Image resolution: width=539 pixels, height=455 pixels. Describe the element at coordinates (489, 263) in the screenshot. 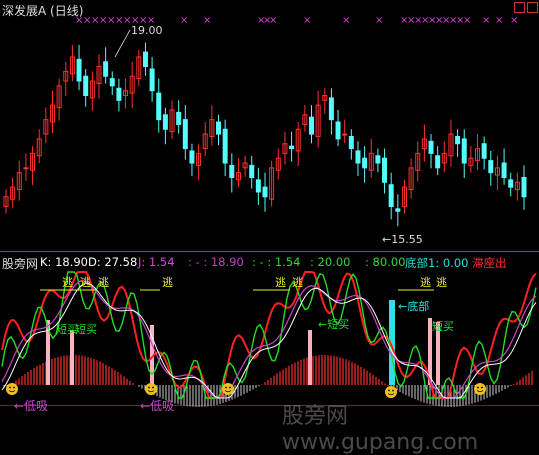

I see `readout-8: 滞座出` at that location.